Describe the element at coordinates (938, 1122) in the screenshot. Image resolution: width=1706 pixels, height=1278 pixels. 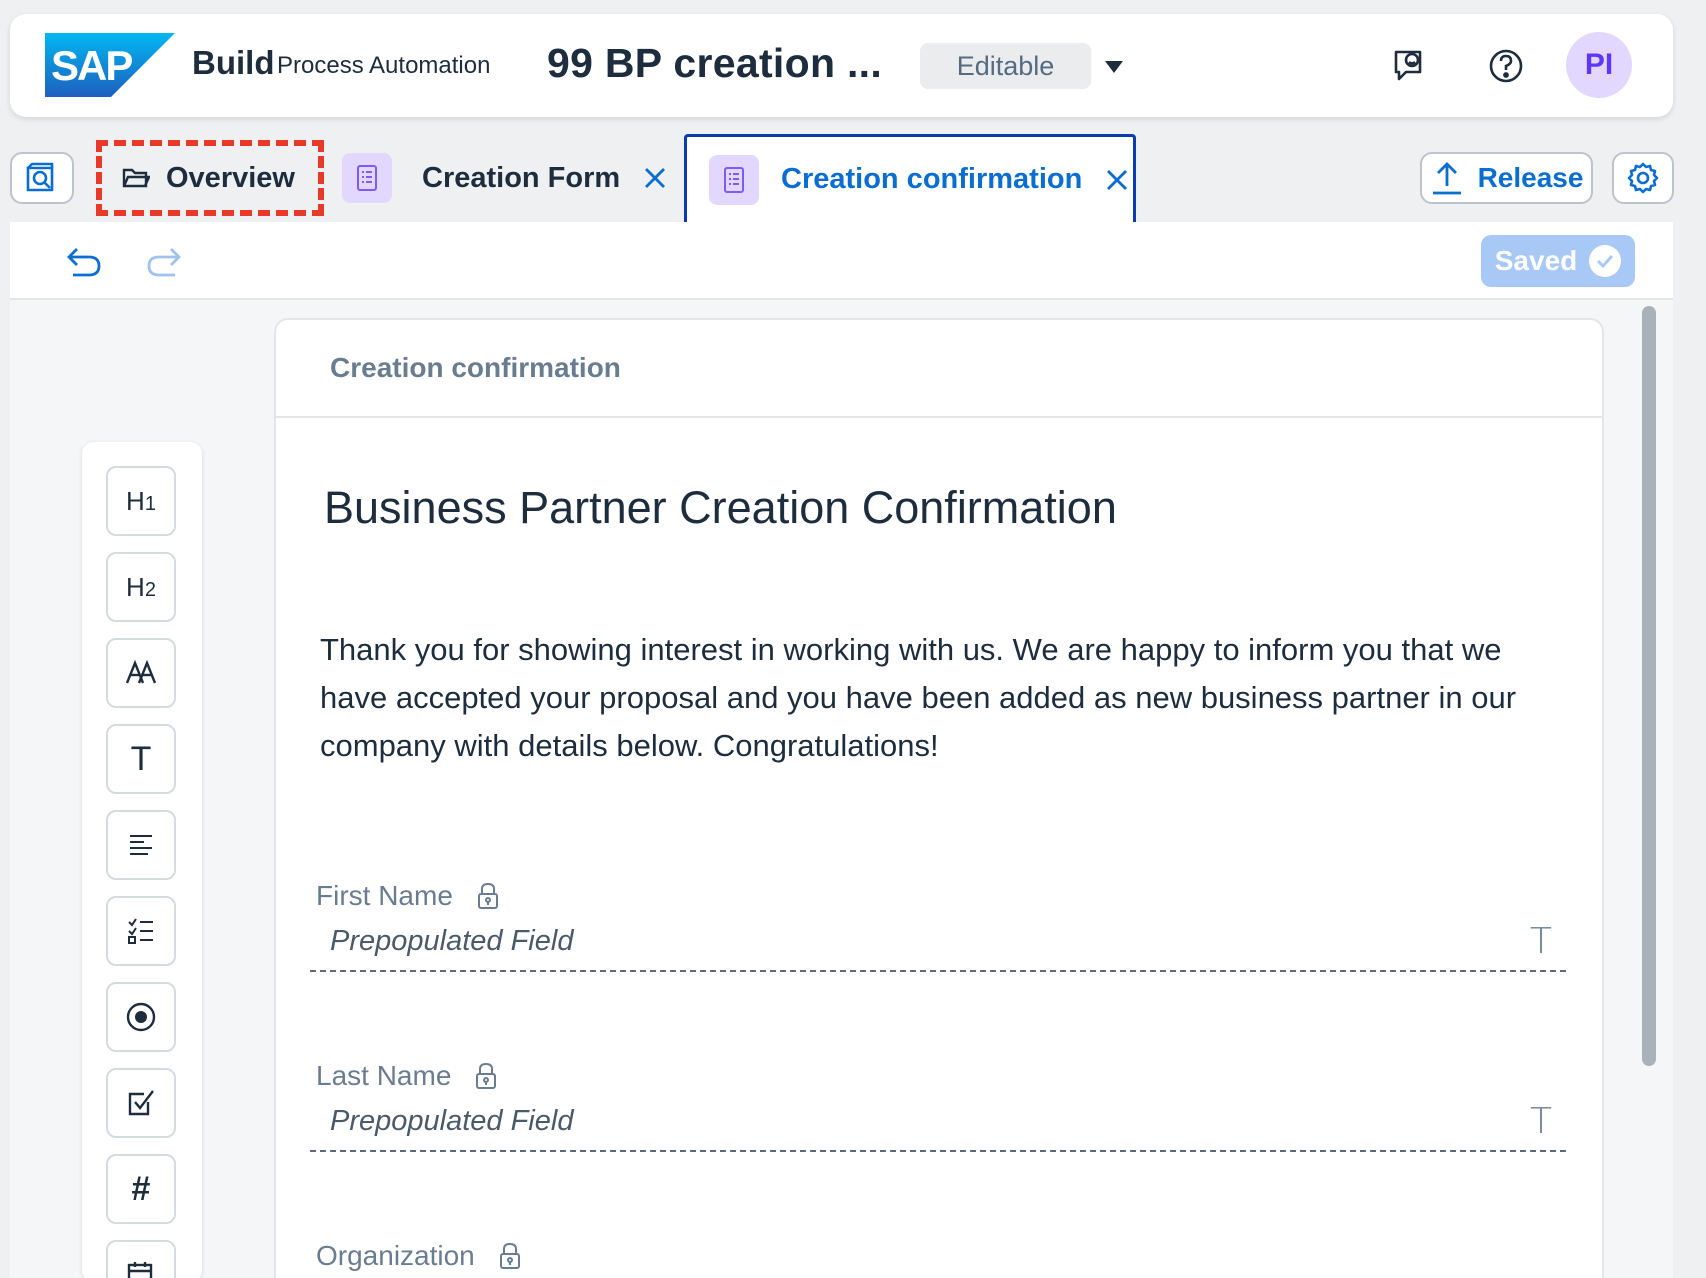
I see `last-name-field: Prepopulated Field T` at that location.